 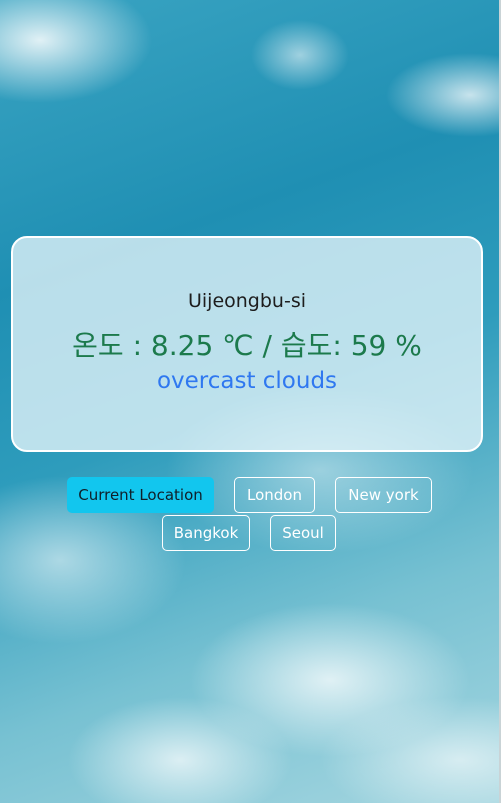 I want to click on bangkok-button: Bangkok, so click(x=206, y=533).